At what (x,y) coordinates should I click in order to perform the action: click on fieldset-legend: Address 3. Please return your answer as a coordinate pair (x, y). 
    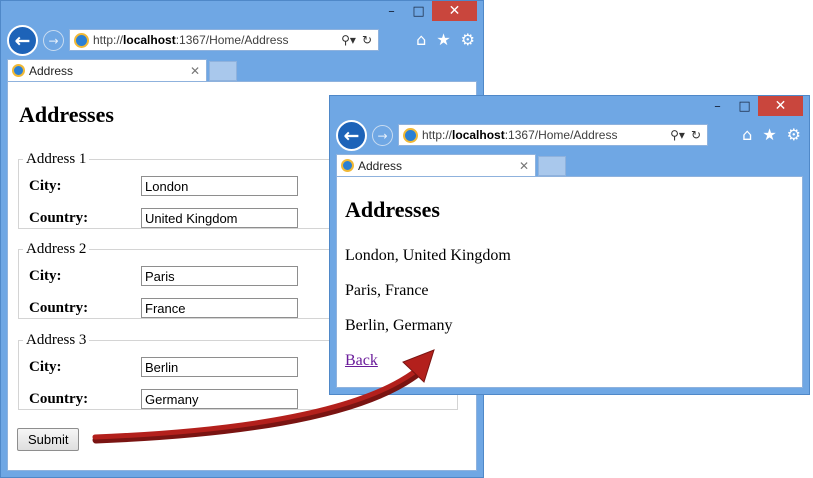
    Looking at the image, I should click on (56, 340).